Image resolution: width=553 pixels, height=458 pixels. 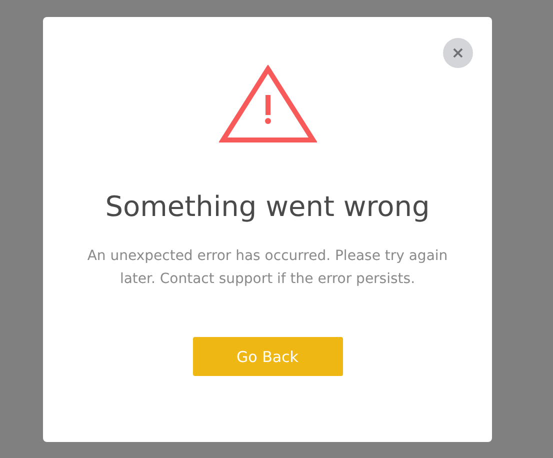 I want to click on close-button: ×, so click(x=458, y=53).